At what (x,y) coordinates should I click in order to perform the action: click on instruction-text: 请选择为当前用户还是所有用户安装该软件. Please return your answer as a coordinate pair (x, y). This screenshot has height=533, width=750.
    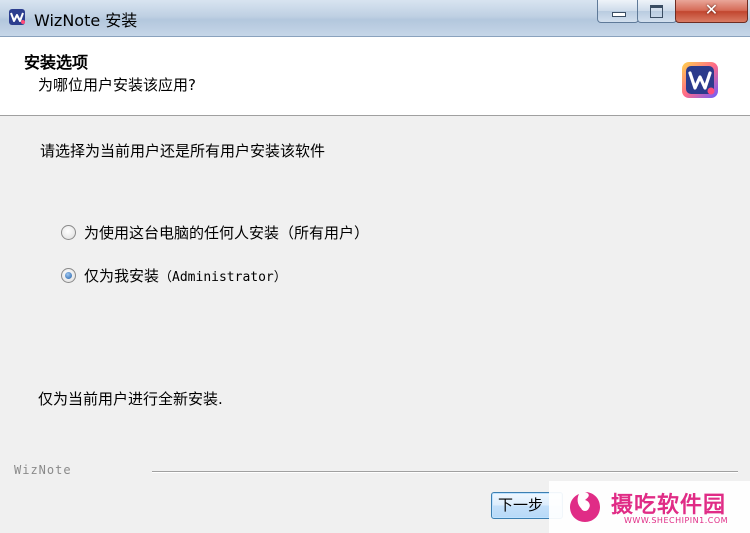
    Looking at the image, I should click on (183, 151).